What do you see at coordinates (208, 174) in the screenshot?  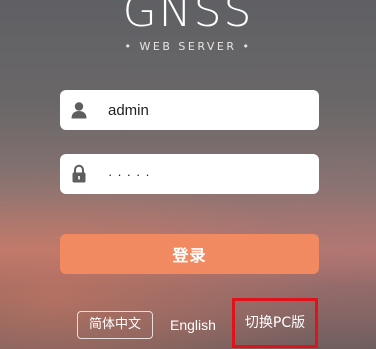 I see `password-input` at bounding box center [208, 174].